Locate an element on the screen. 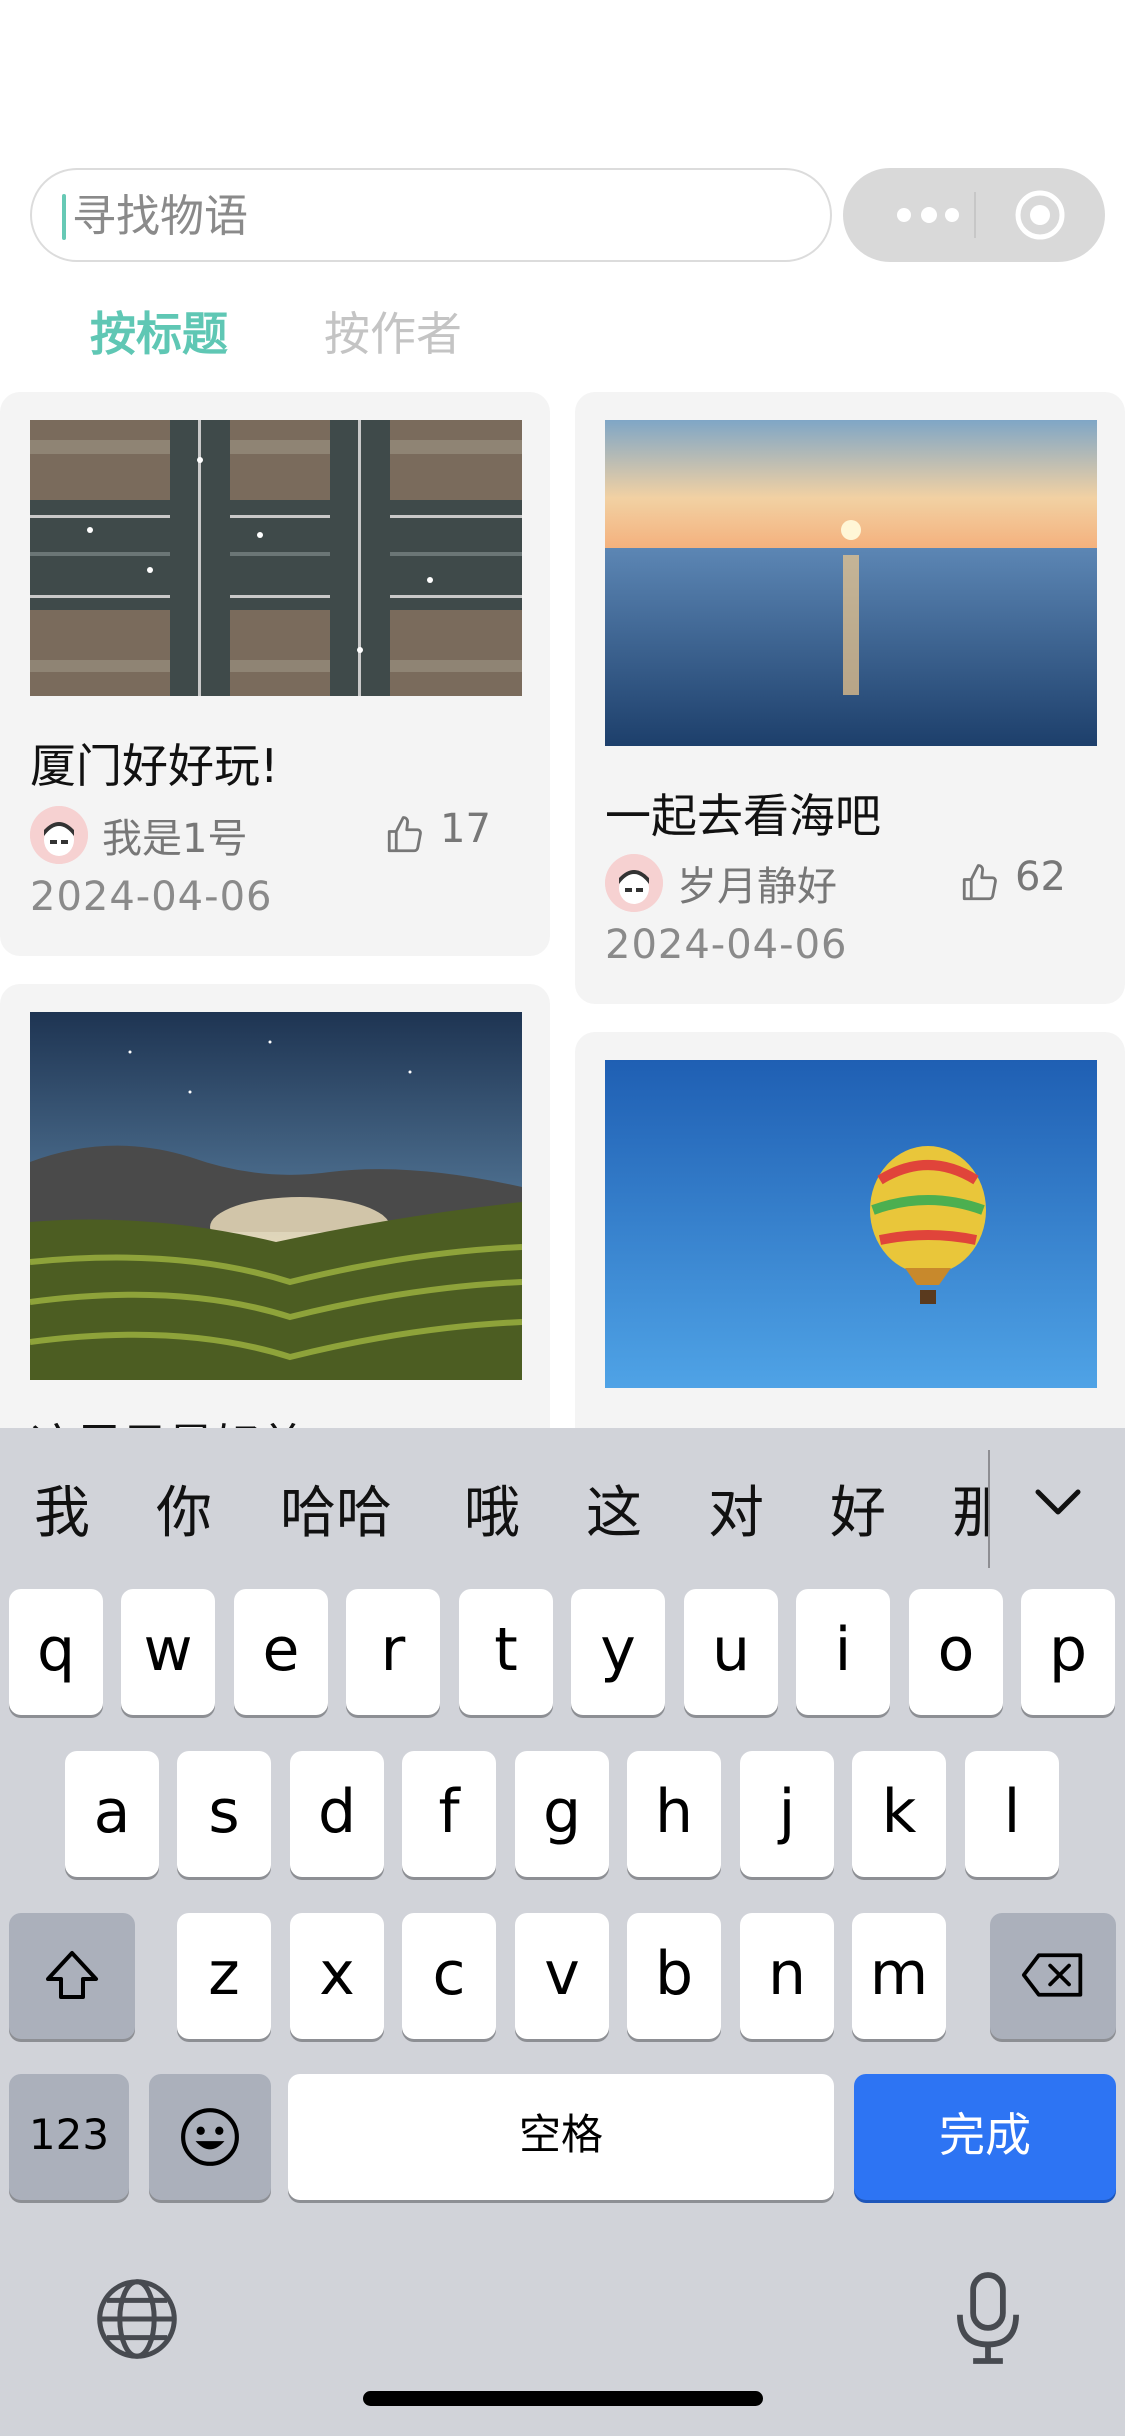  key-p: p is located at coordinates (1068, 1652).